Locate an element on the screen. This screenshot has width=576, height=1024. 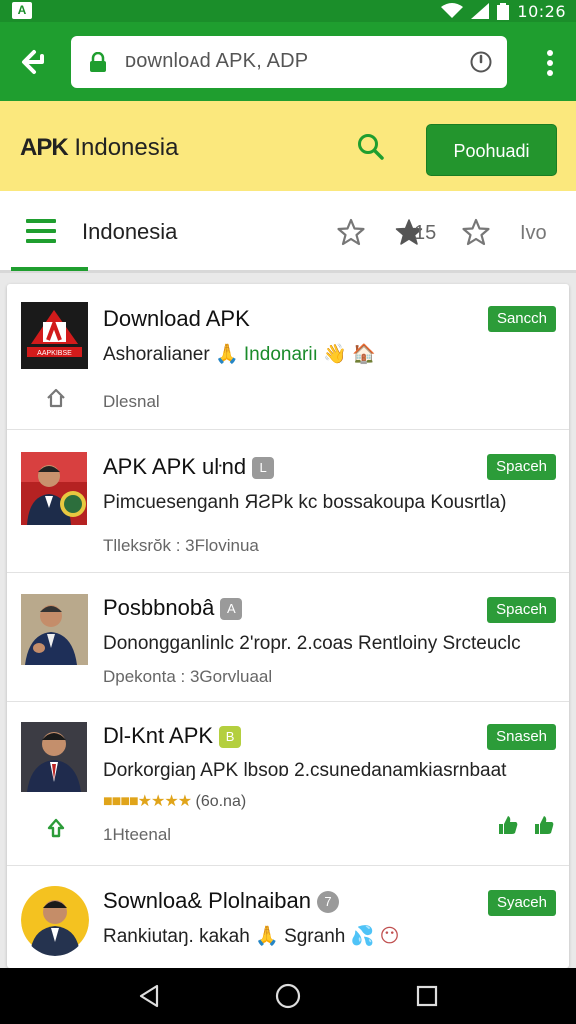
signal-icon is located at coordinates (480, 11).